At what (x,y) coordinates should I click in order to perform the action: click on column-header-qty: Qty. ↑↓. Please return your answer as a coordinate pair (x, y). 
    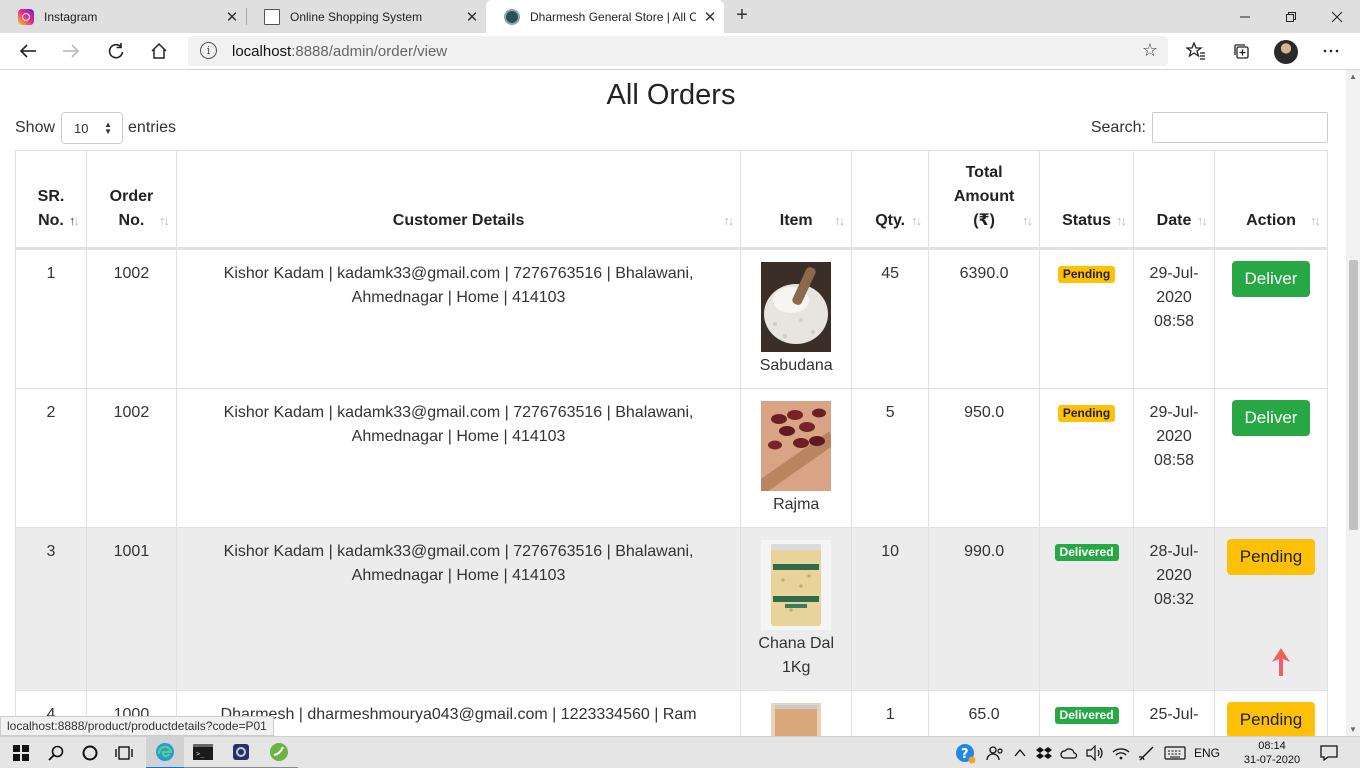
    Looking at the image, I should click on (890, 199).